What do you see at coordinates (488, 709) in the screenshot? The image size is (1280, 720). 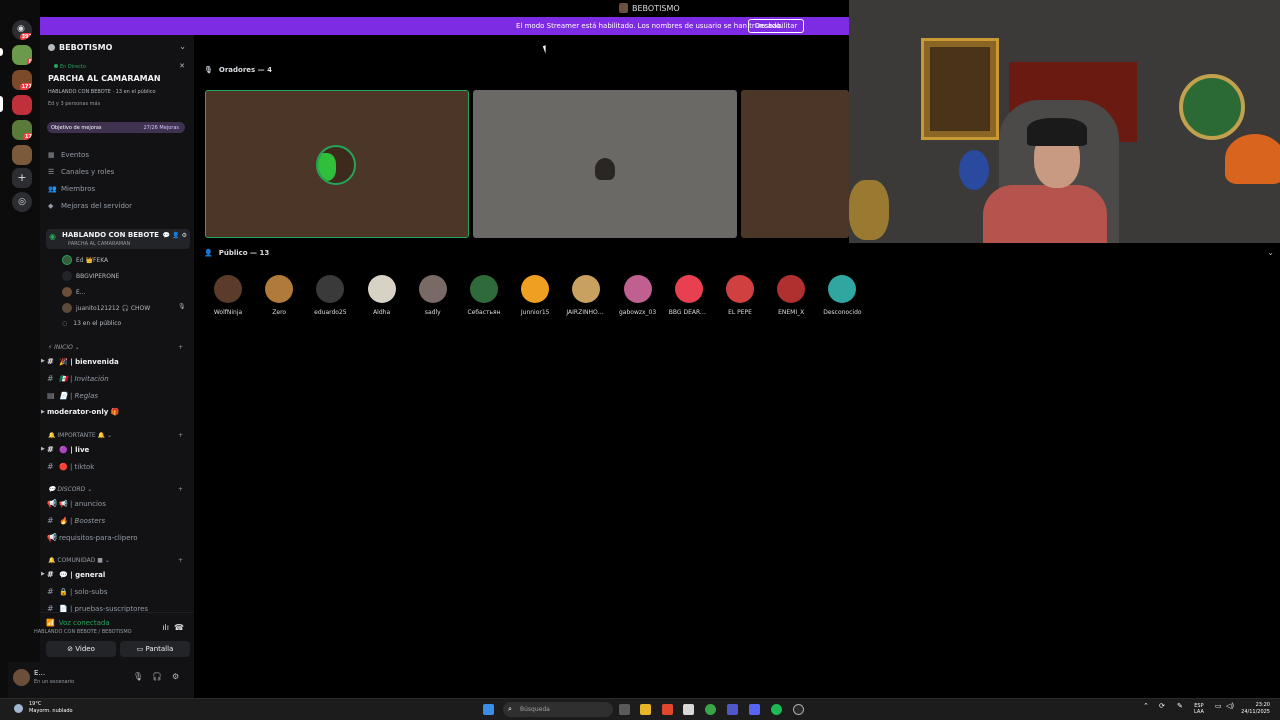 I see `windows-start-icon` at bounding box center [488, 709].